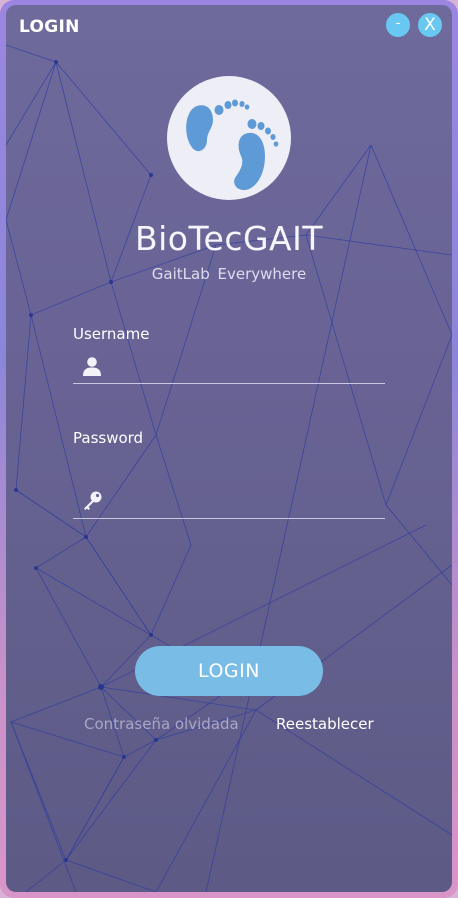  I want to click on app-logo, so click(229, 138).